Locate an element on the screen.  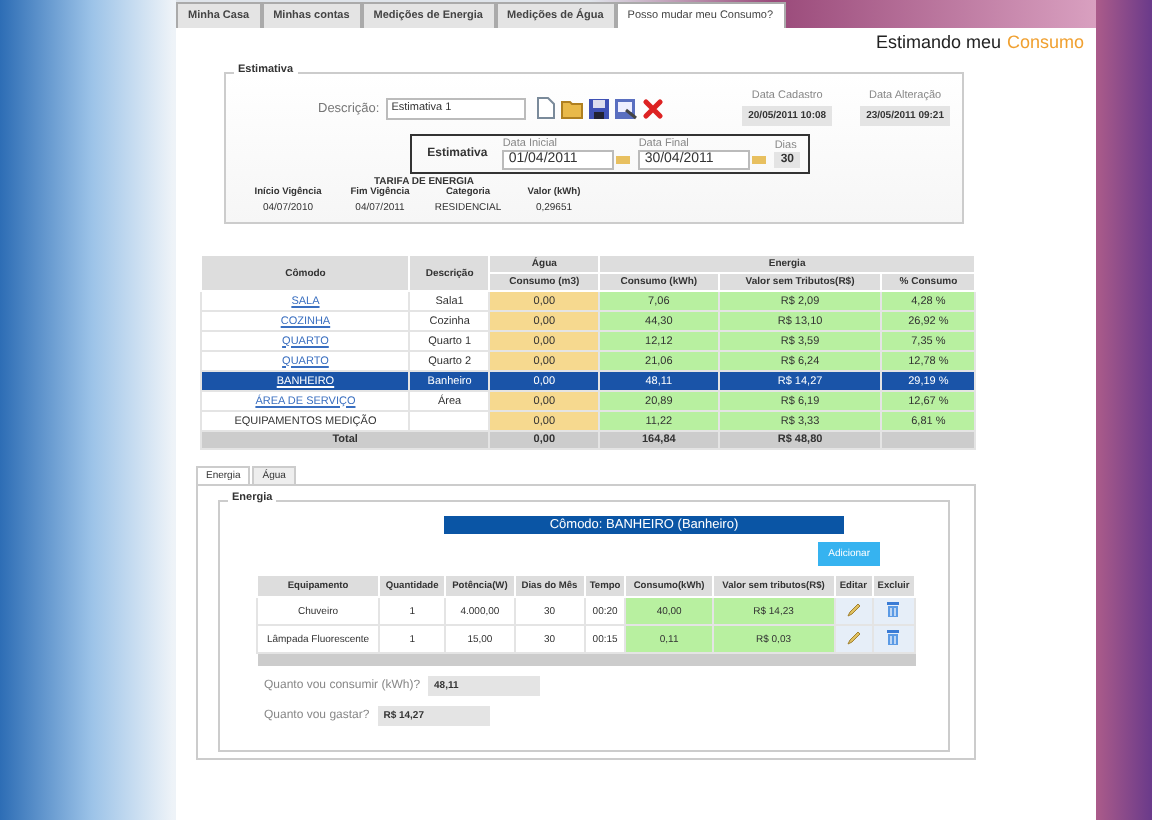
document-icon is located at coordinates (545, 108).